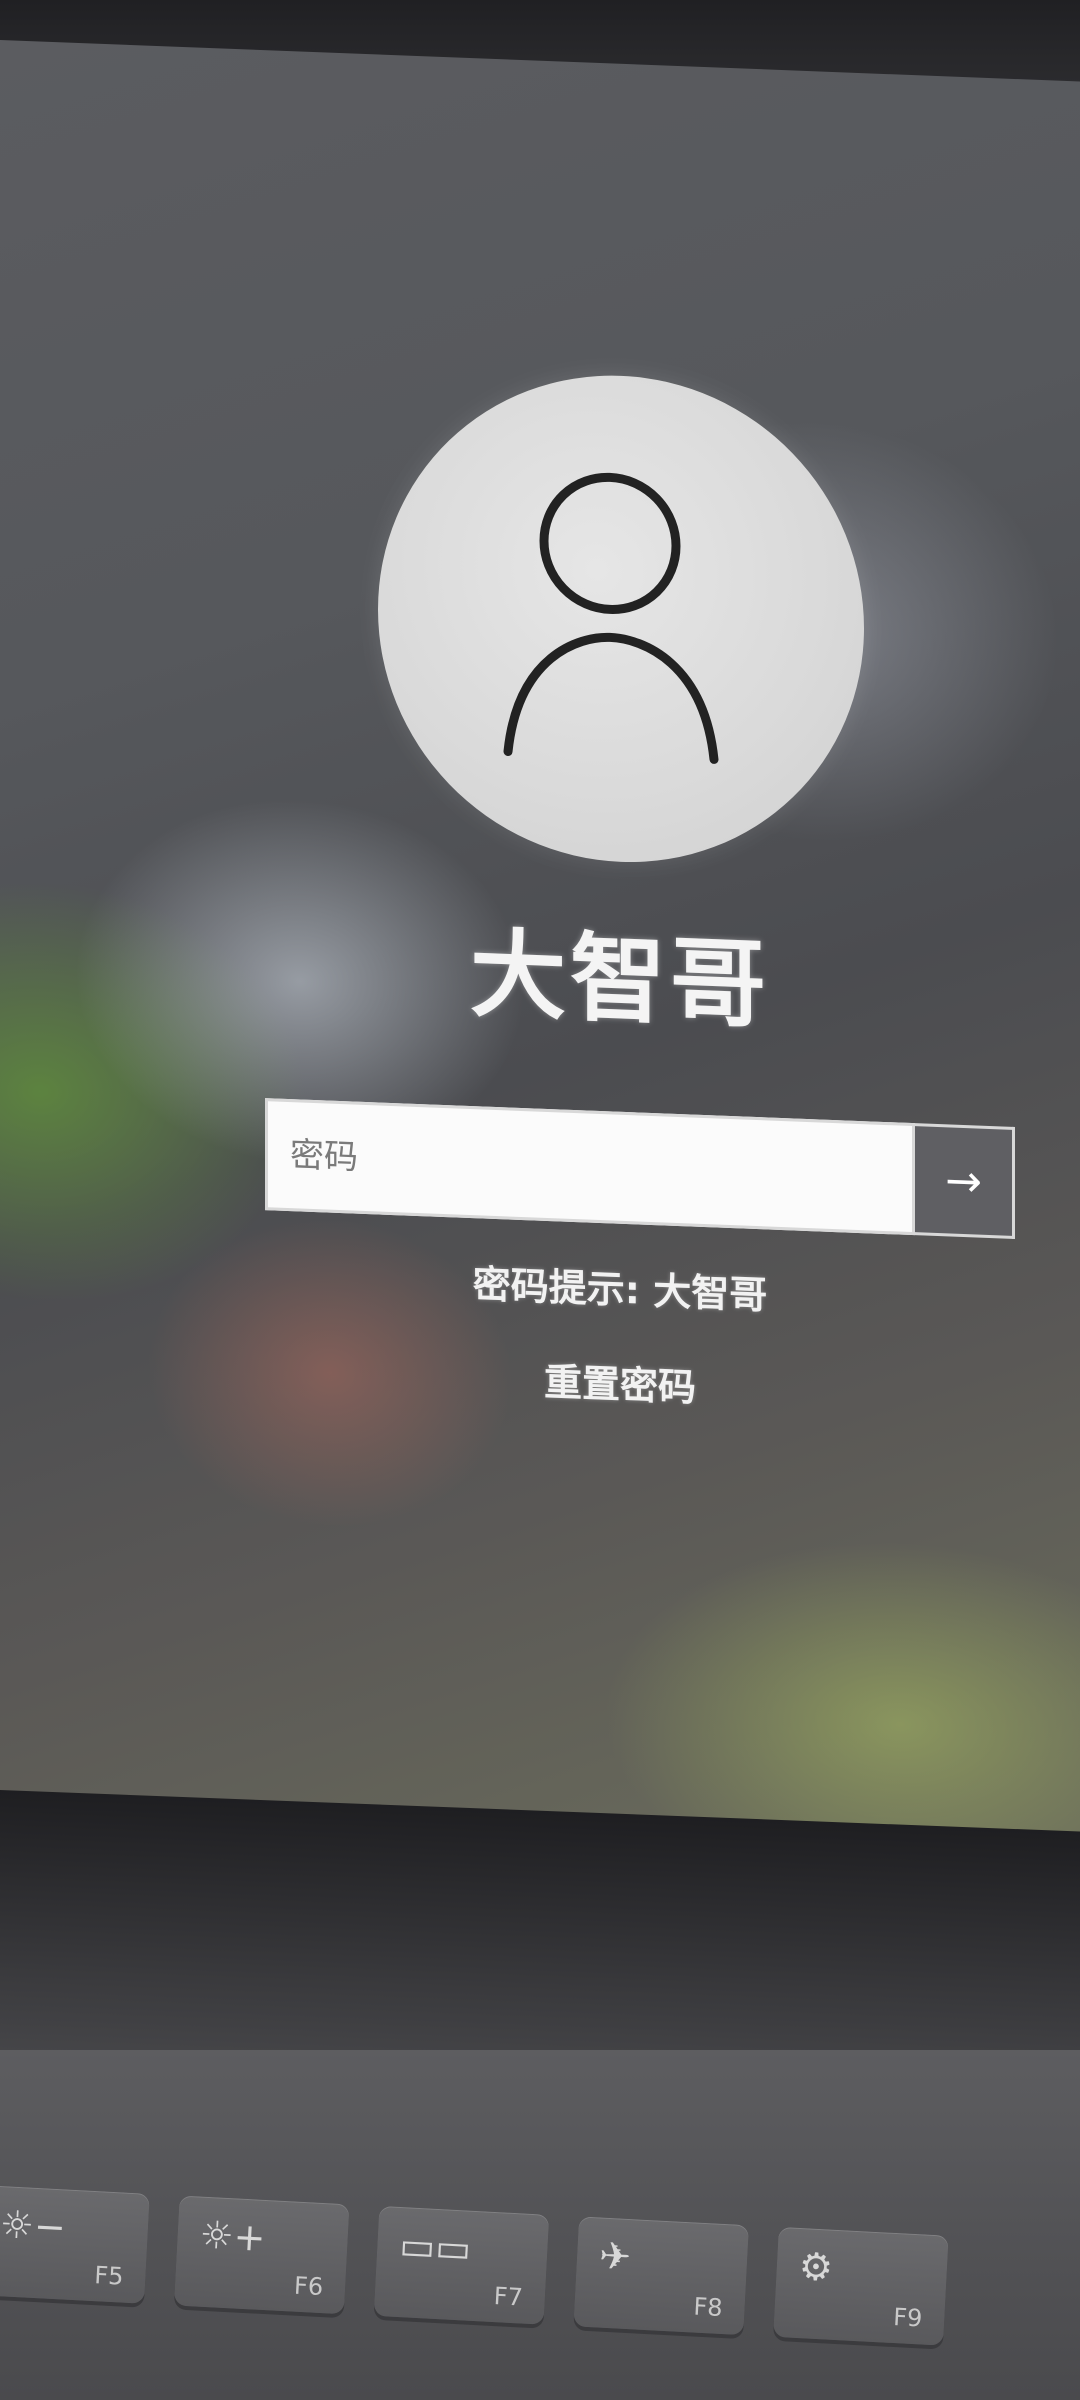 The width and height of the screenshot is (1080, 2400). I want to click on display-switch-icon: ▭▭, so click(435, 2247).